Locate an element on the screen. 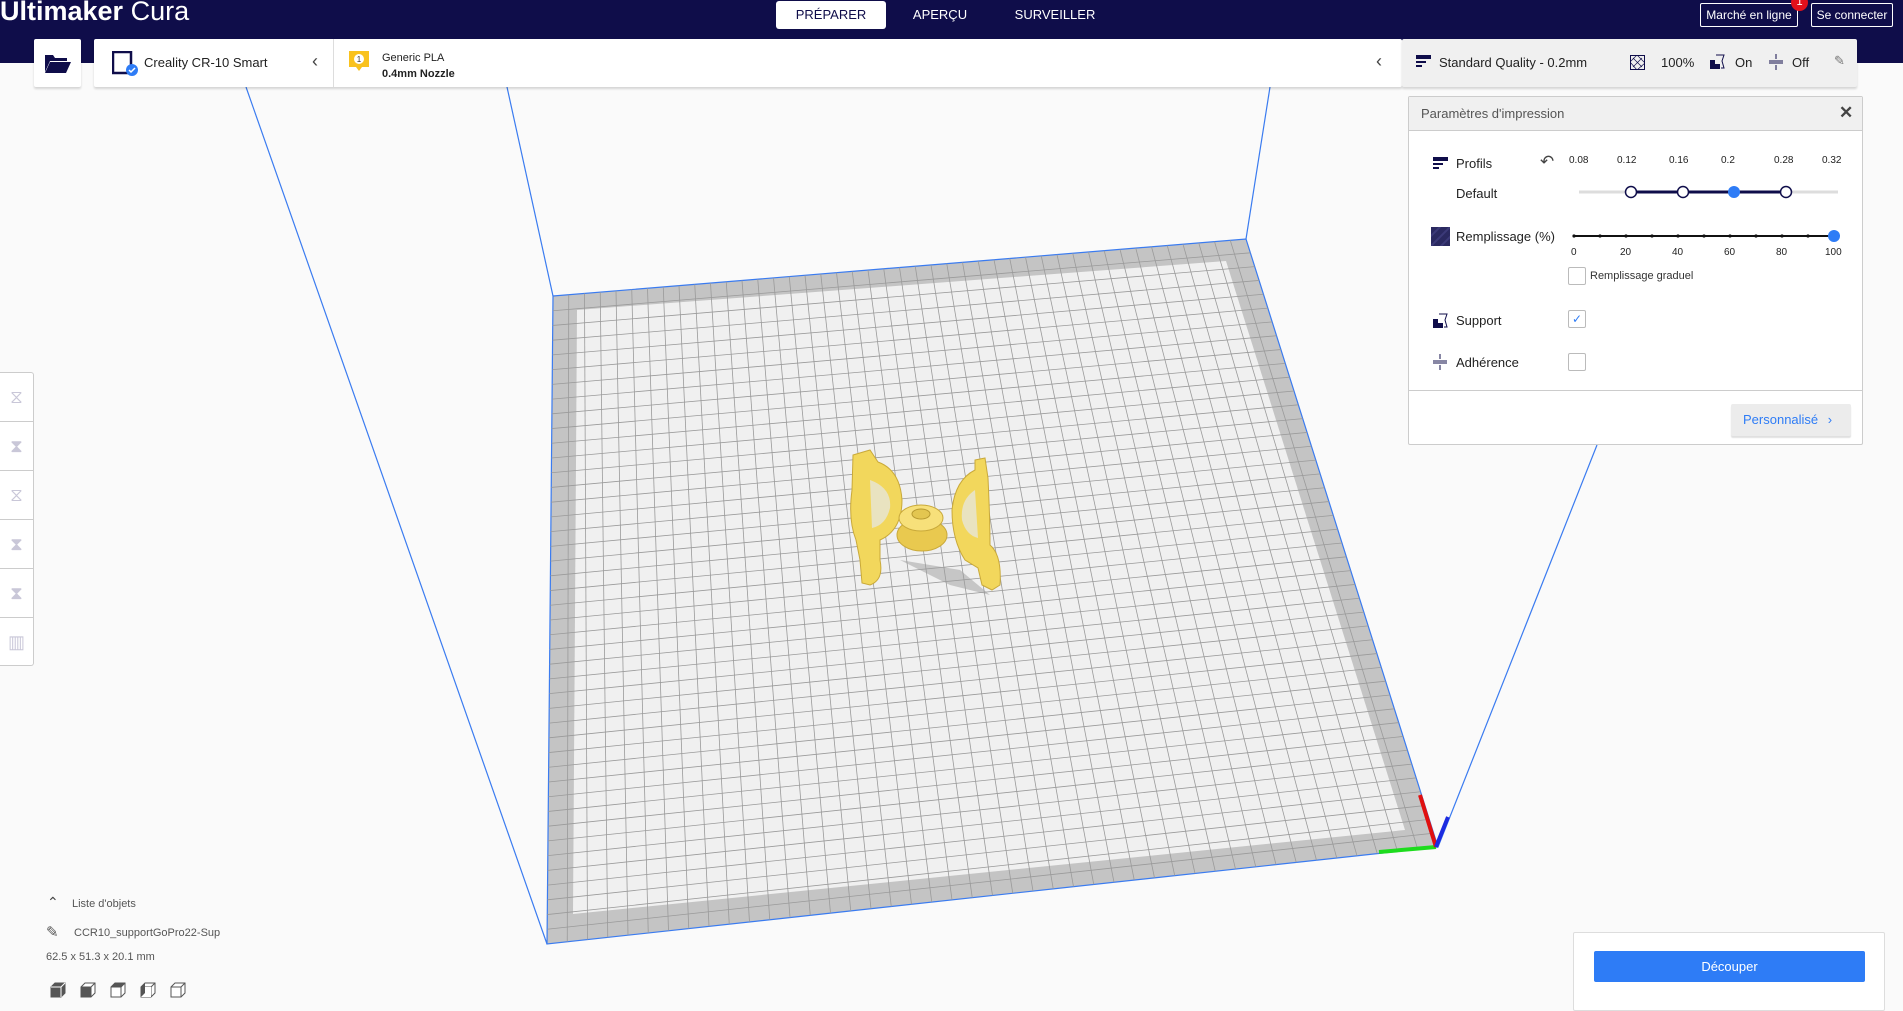 The height and width of the screenshot is (1011, 1903). support-blocker-icon: ▥ is located at coordinates (16, 642).